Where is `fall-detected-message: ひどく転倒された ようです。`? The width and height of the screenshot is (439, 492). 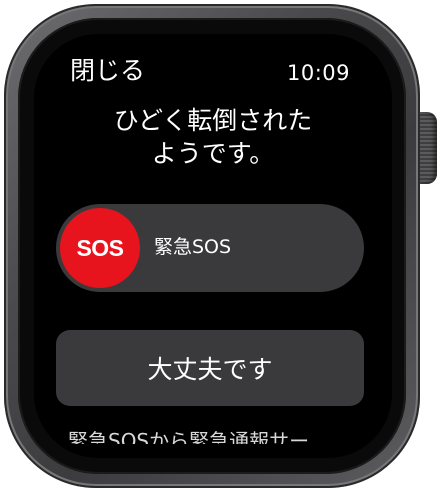 fall-detected-message: ひどく転倒された ようです。 is located at coordinates (213, 137).